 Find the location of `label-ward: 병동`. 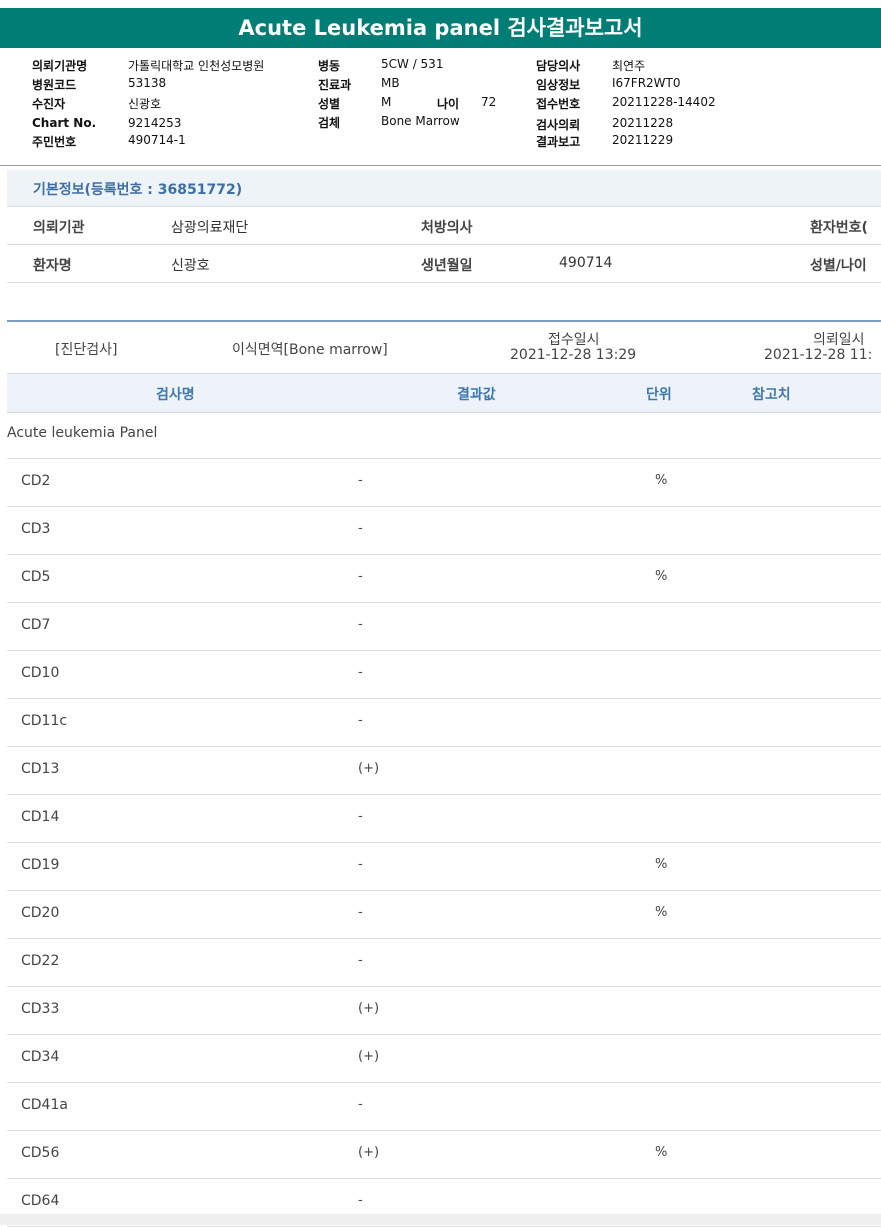

label-ward: 병동 is located at coordinates (329, 66).